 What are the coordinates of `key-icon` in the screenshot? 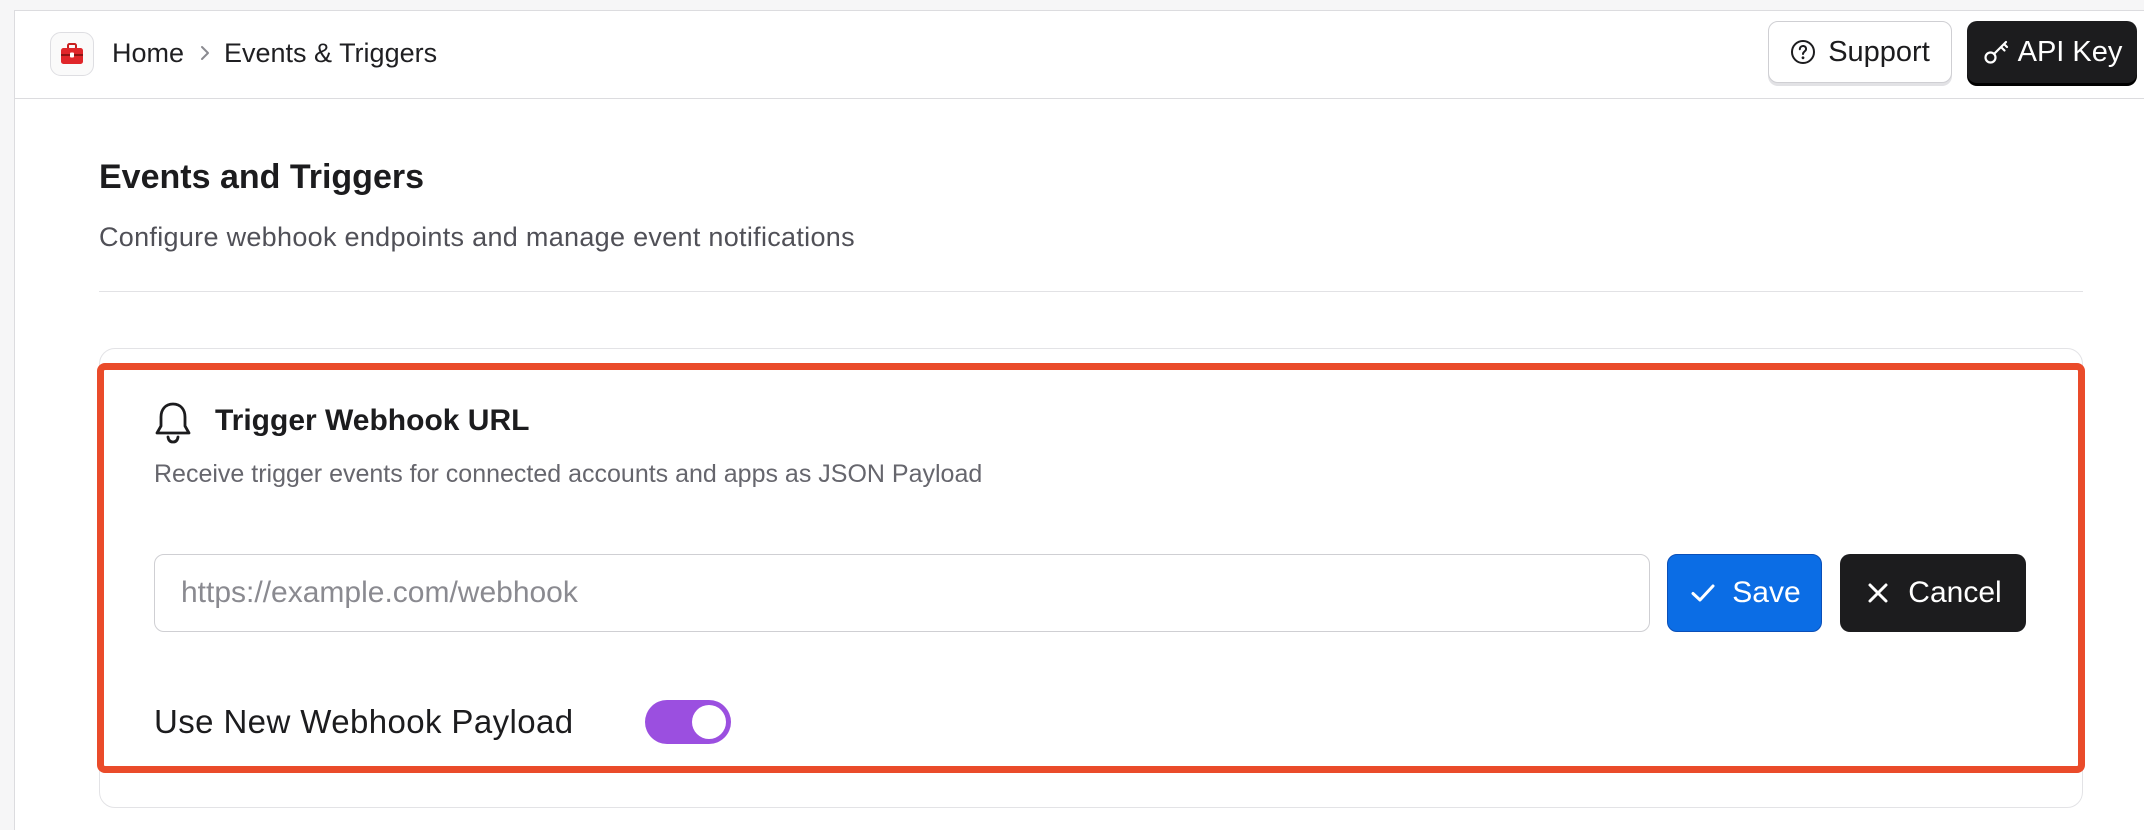 It's located at (1996, 52).